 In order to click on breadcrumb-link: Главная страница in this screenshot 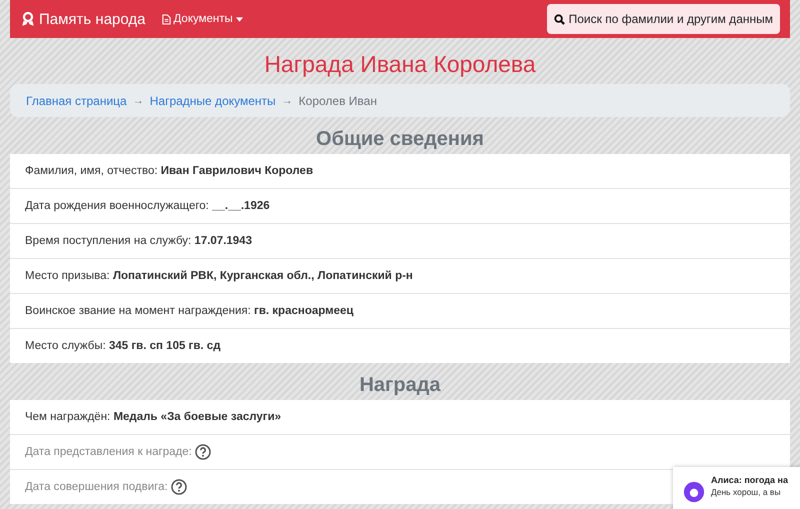, I will do `click(76, 101)`.